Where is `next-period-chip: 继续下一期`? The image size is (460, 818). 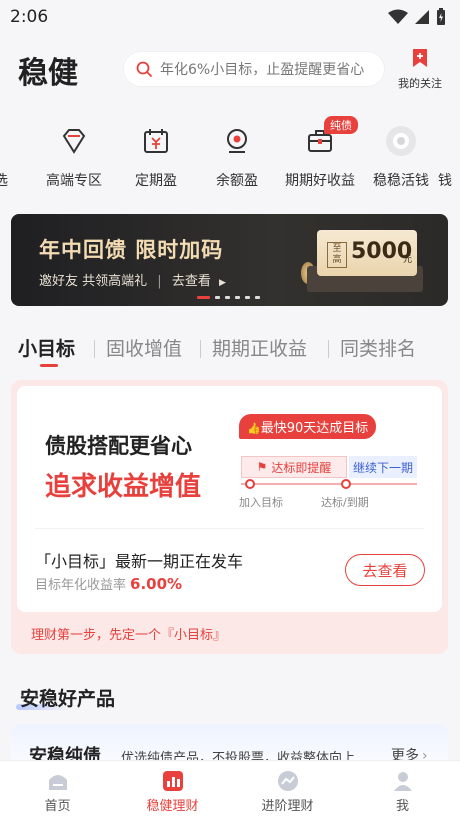 next-period-chip: 继续下一期 is located at coordinates (383, 467).